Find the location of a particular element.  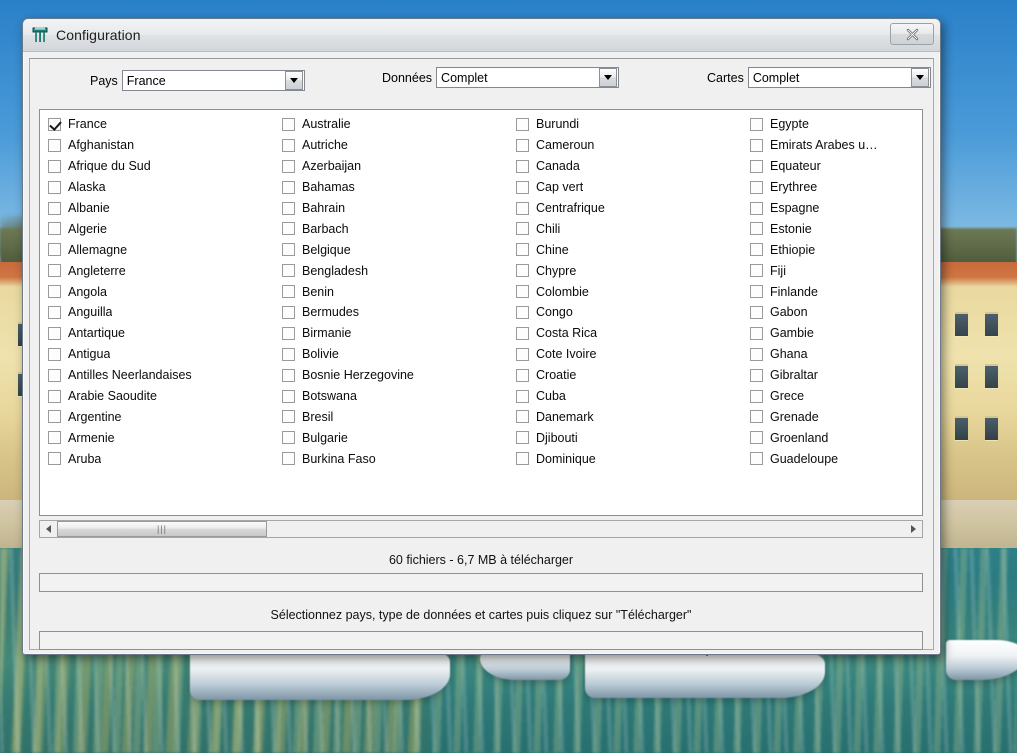

country-row: Armenie is located at coordinates (161, 437).